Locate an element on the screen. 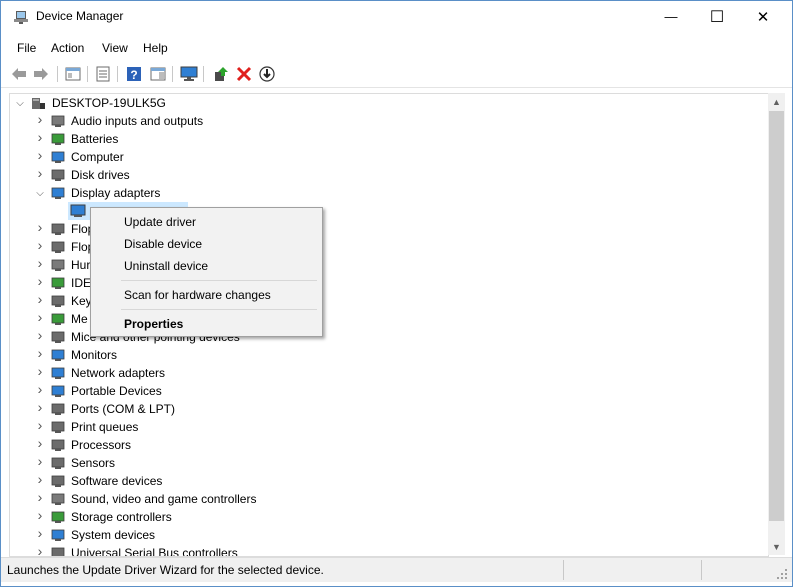  ctx-scan-hardware: Scan for hardware changes is located at coordinates (206, 294).